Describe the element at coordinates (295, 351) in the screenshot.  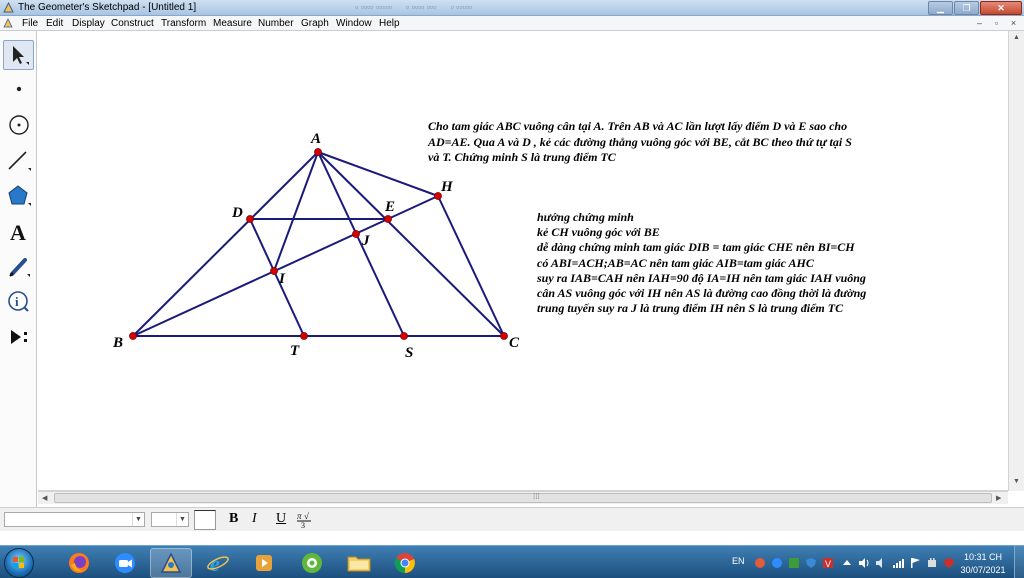
I see `label-t: T` at that location.